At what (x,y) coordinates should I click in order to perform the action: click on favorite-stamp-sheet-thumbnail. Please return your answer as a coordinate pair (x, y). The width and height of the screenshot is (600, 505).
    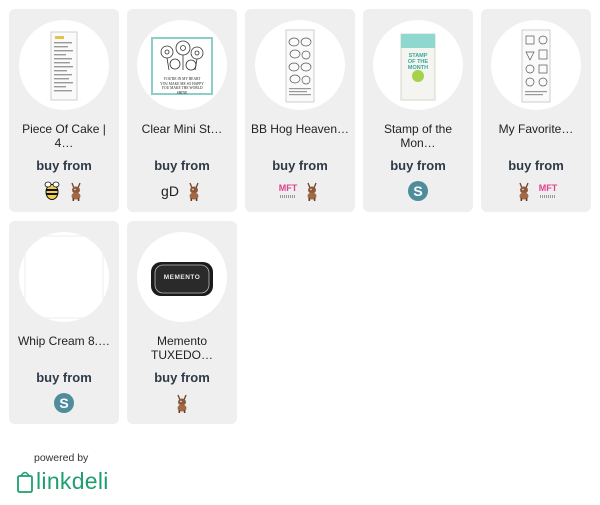
    Looking at the image, I should click on (536, 65).